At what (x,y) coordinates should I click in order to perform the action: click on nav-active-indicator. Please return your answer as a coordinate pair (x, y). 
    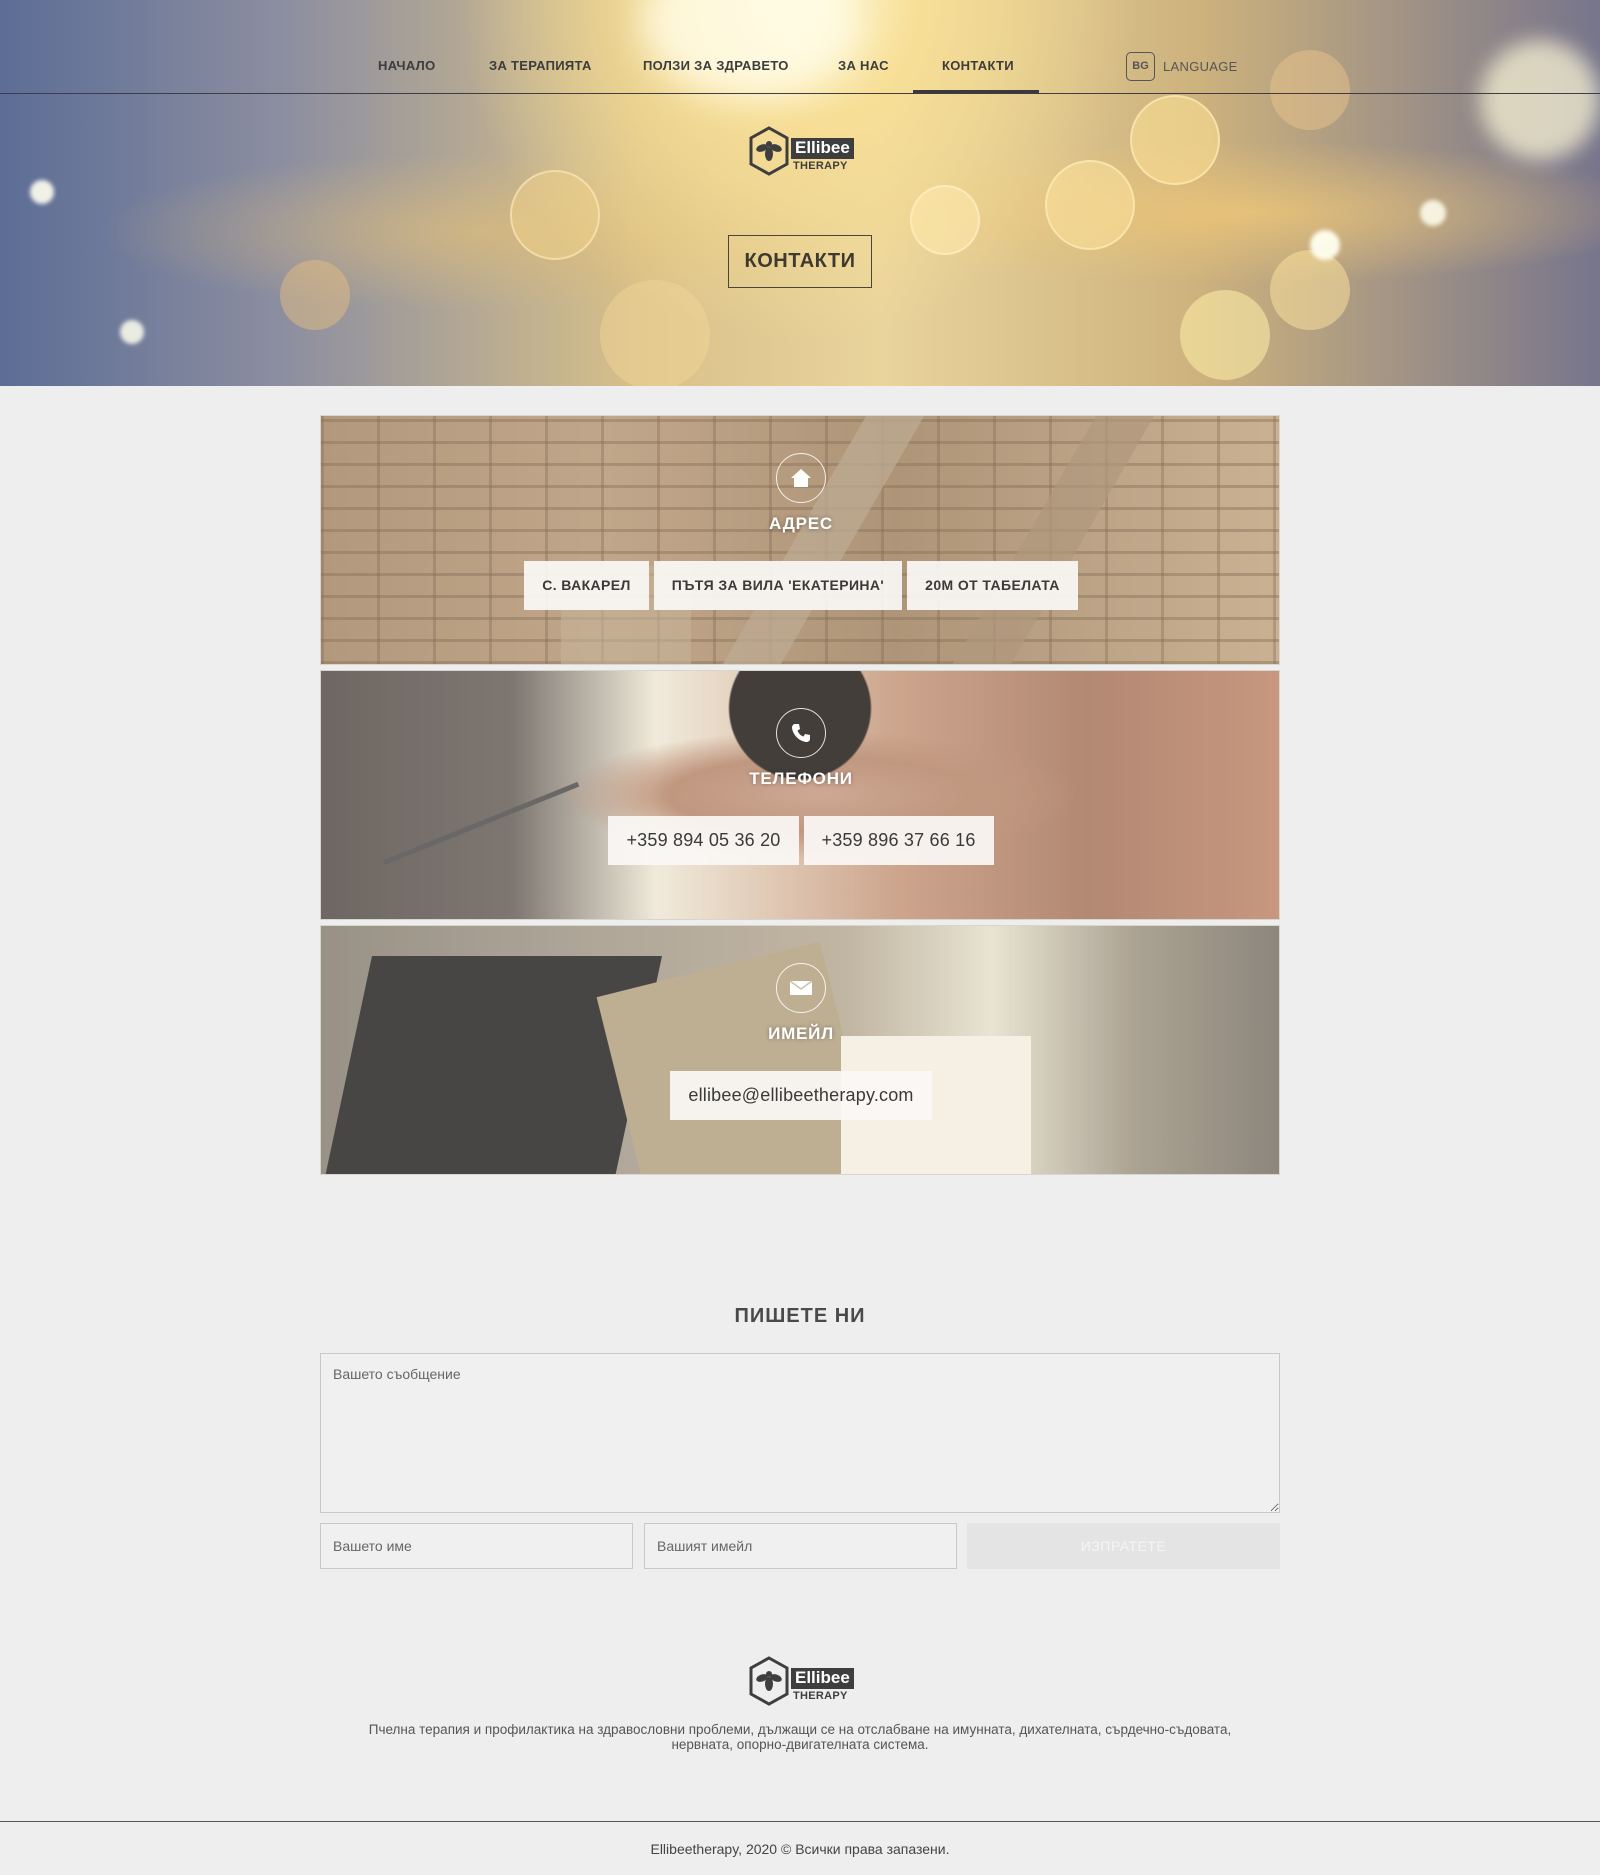
    Looking at the image, I should click on (976, 91).